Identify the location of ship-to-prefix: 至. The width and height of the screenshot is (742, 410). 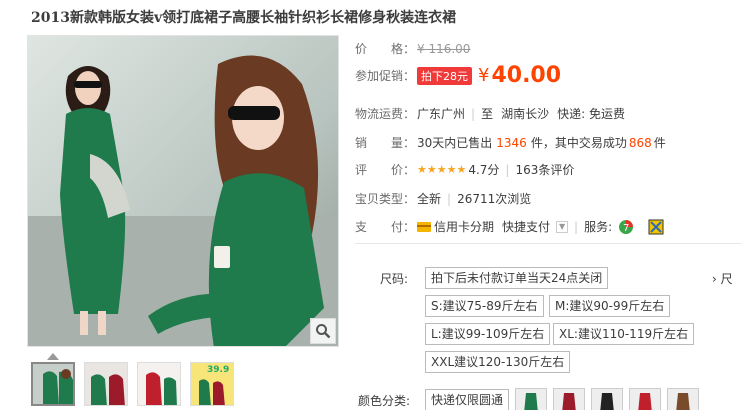
(487, 114).